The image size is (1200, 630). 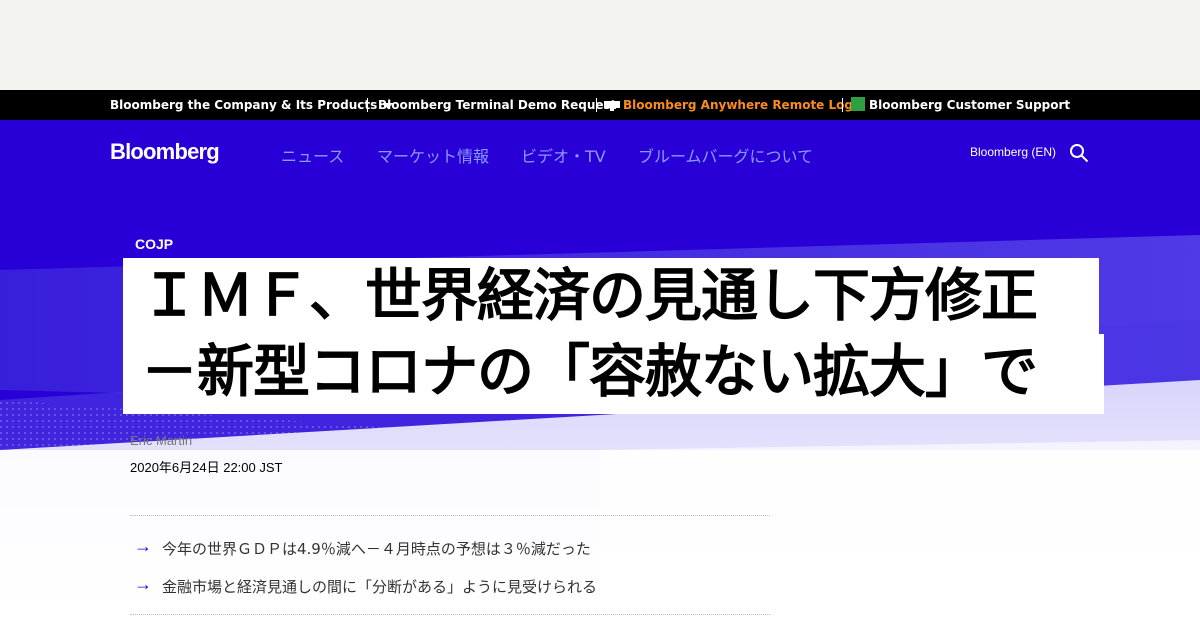 I want to click on publish-date: 2020年6月24日 22:00 JST, so click(x=206, y=467).